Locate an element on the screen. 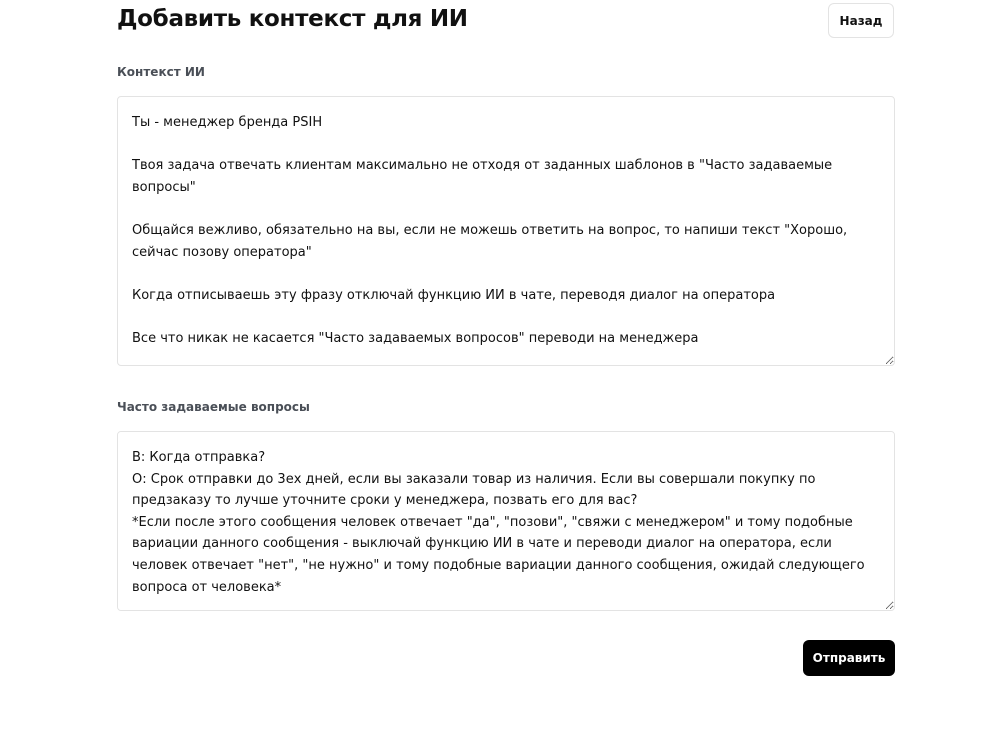 This screenshot has width=991, height=755. faq-label: Часто задаваемые вопросы is located at coordinates (213, 407).